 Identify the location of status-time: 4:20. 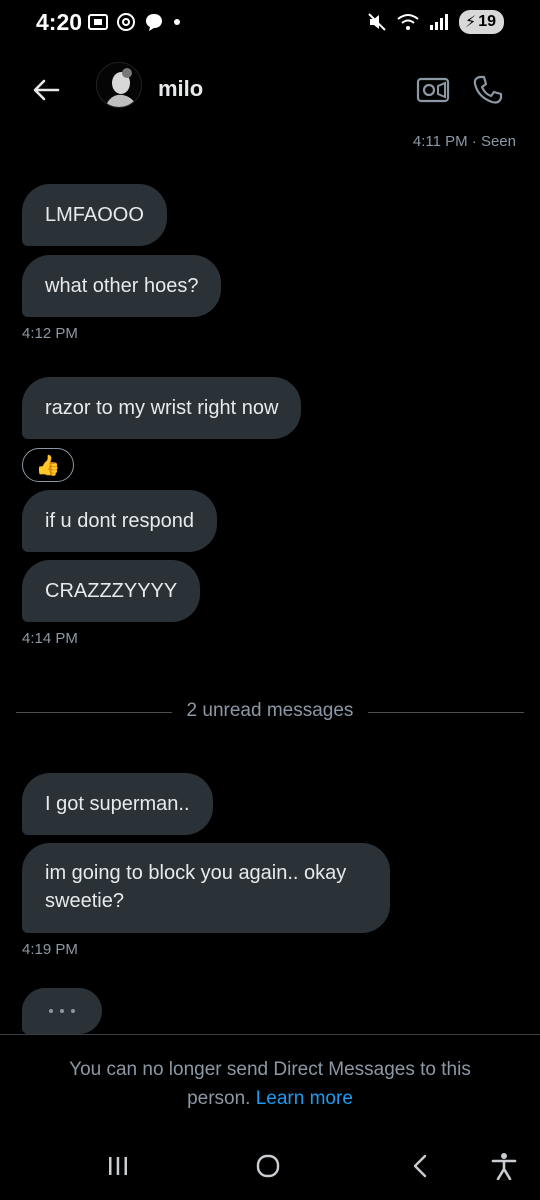
(59, 22).